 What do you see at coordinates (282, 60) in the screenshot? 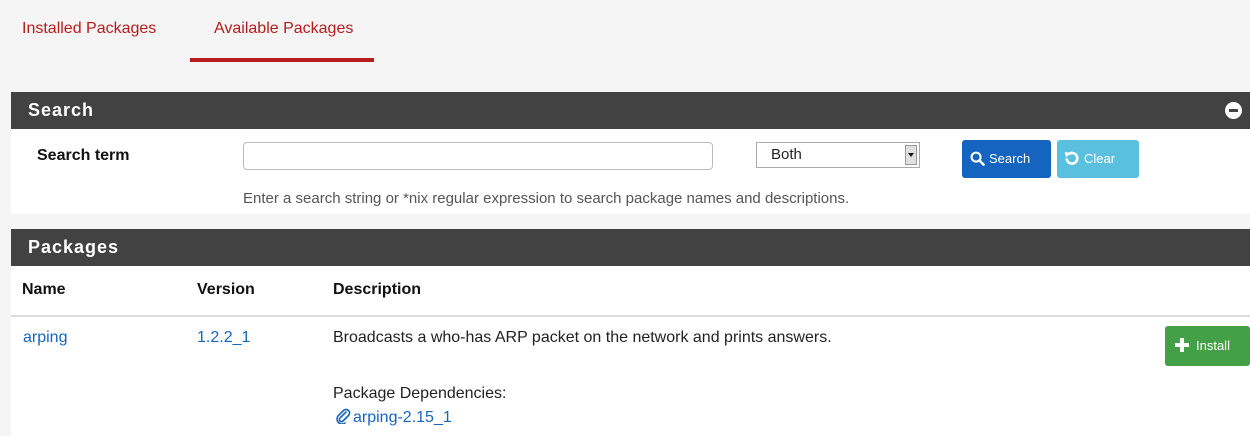
I see `active-tab-indicator` at bounding box center [282, 60].